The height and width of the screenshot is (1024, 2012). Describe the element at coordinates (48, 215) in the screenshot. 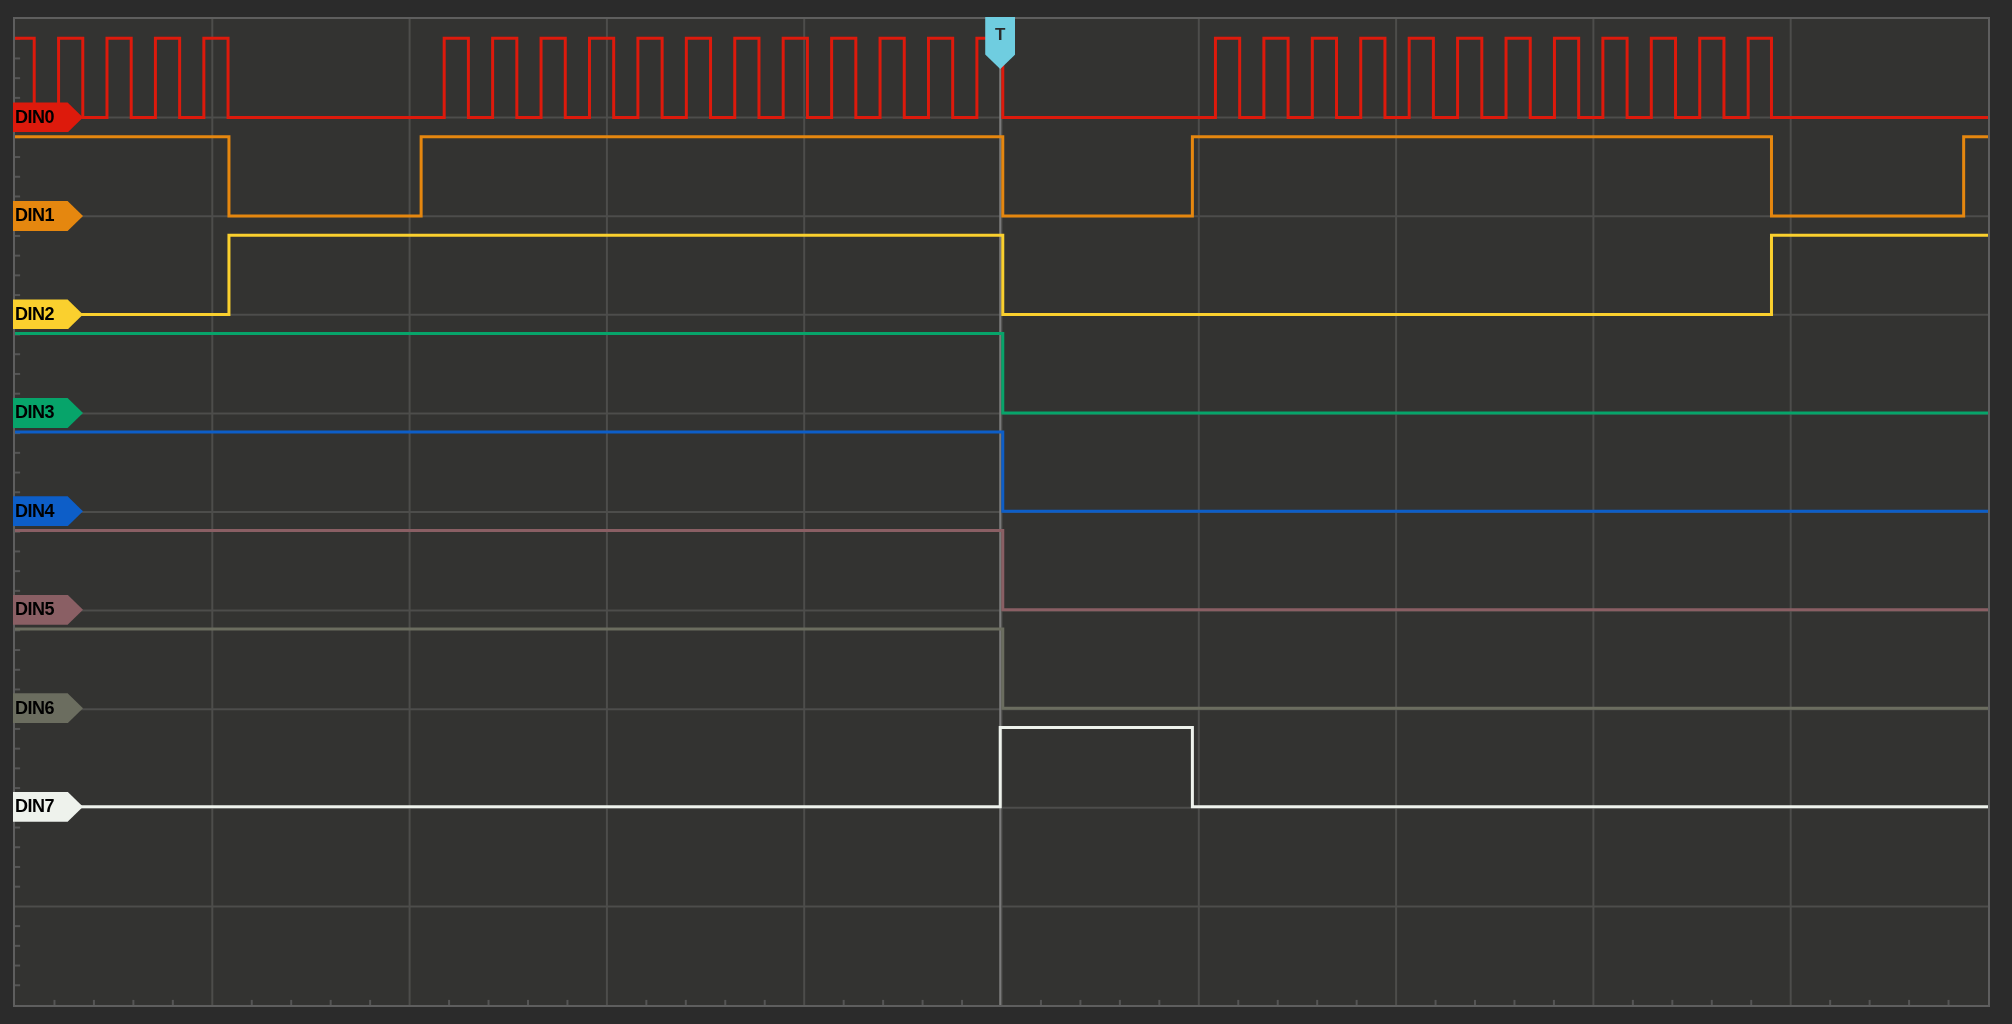

I see `channel-label: DIN1` at that location.